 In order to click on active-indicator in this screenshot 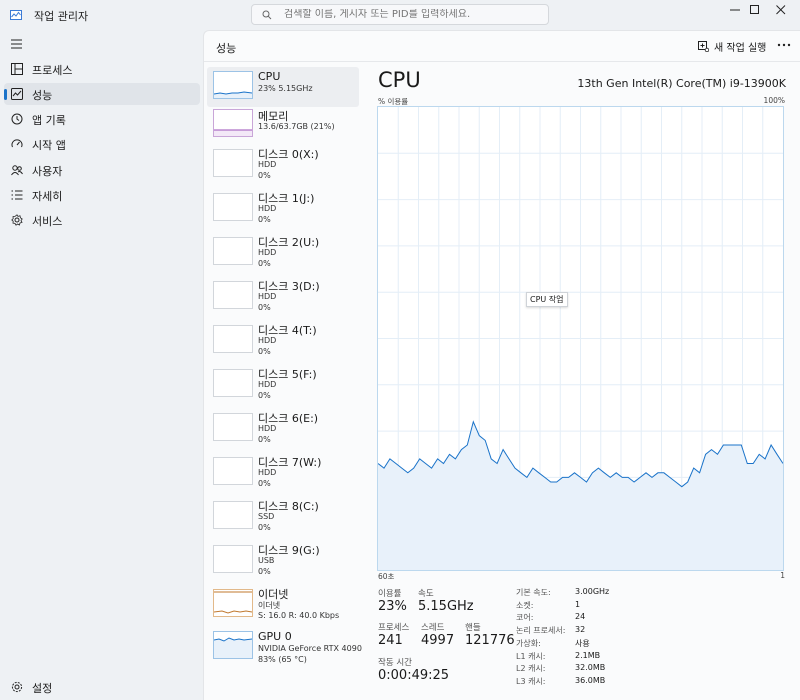, I will do `click(5, 94)`.